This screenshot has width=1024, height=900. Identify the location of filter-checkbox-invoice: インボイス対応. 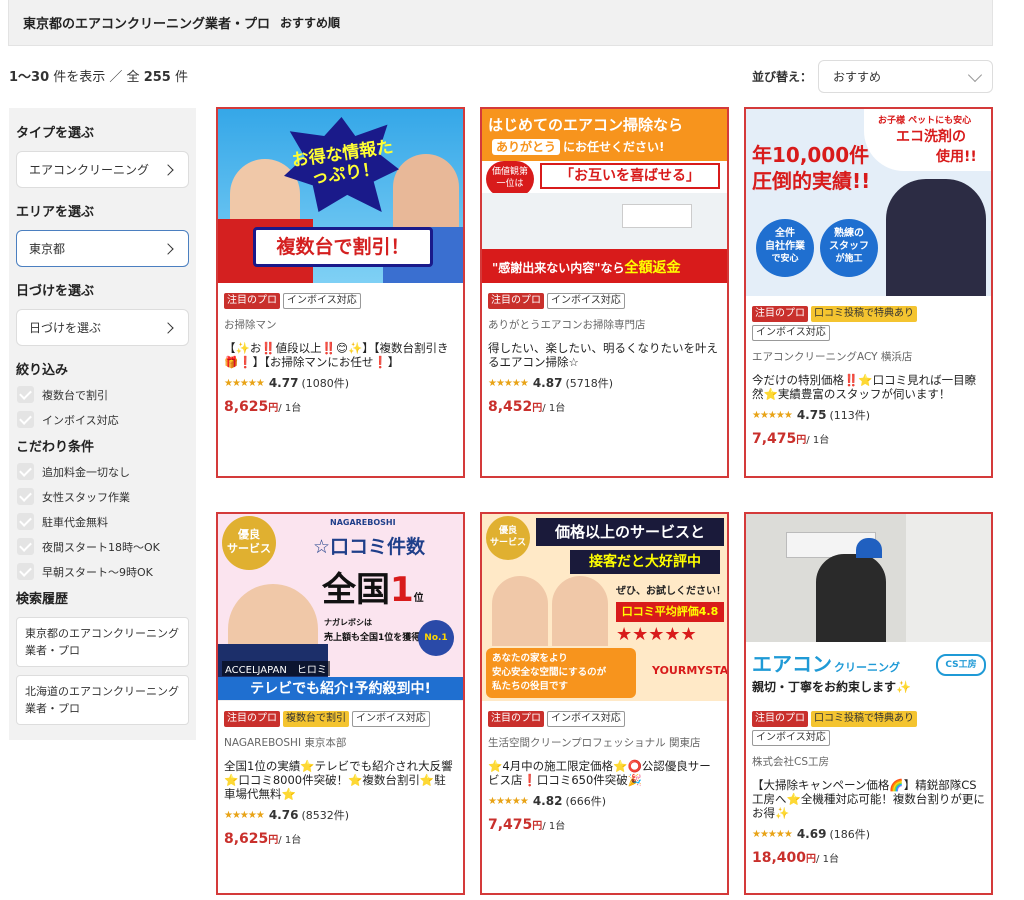
(103, 419).